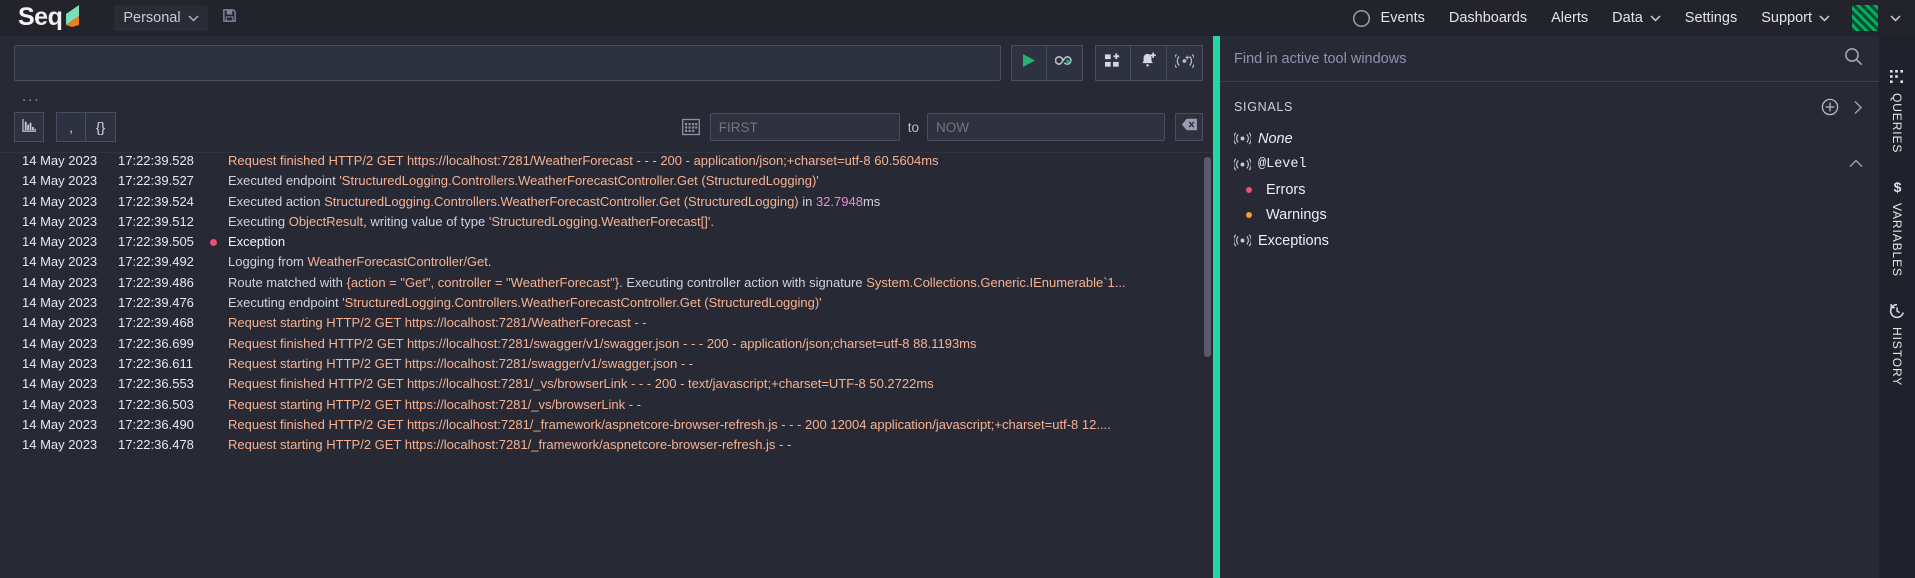 This screenshot has height=578, width=1915. I want to click on event-list-scrollbar, so click(1207, 257).